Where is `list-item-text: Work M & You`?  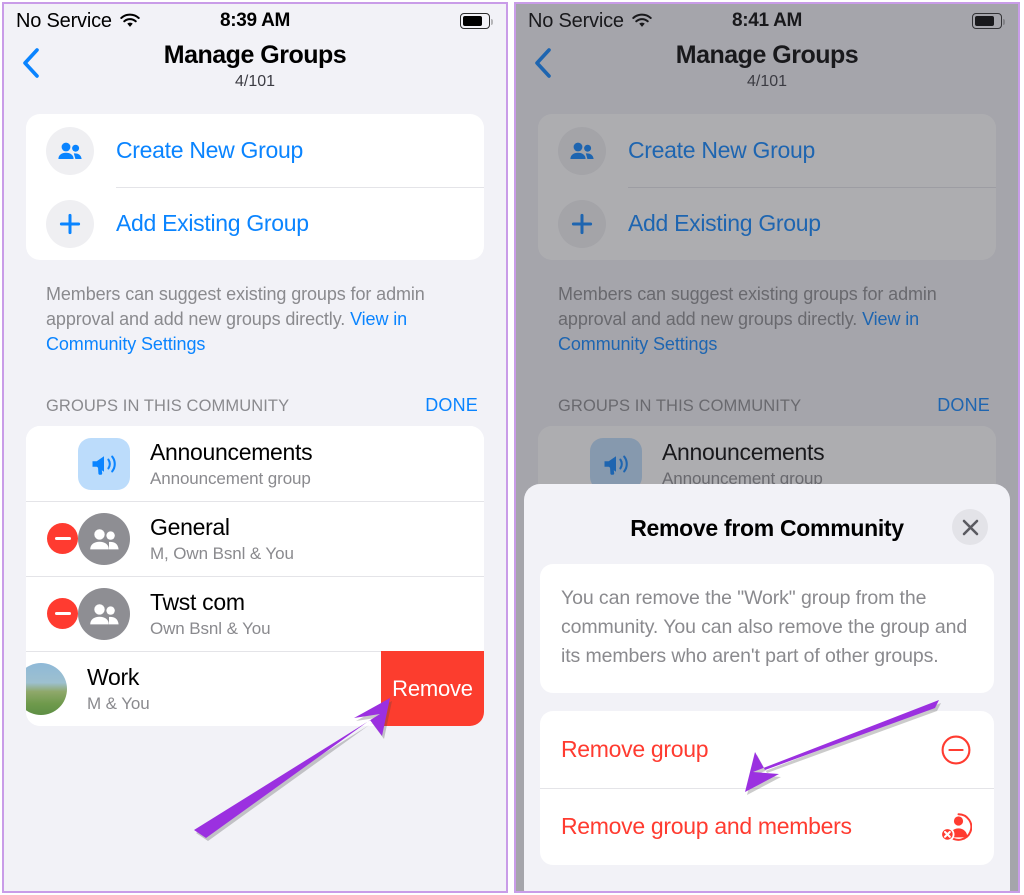
list-item-text: Work M & You is located at coordinates (118, 689).